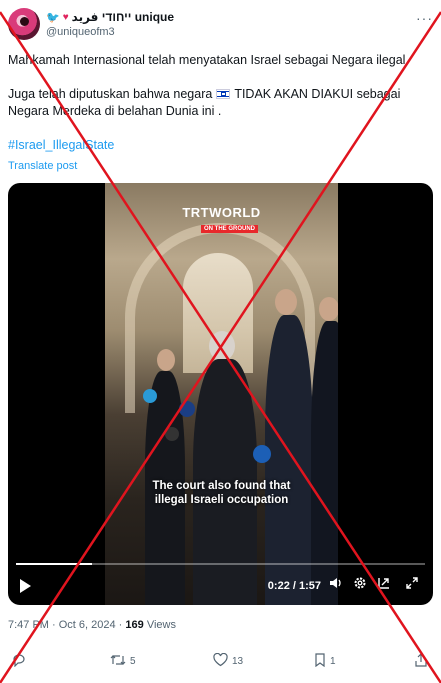 Image resolution: width=441 pixels, height=683 pixels. I want to click on heart-outline-icon, so click(220, 660).